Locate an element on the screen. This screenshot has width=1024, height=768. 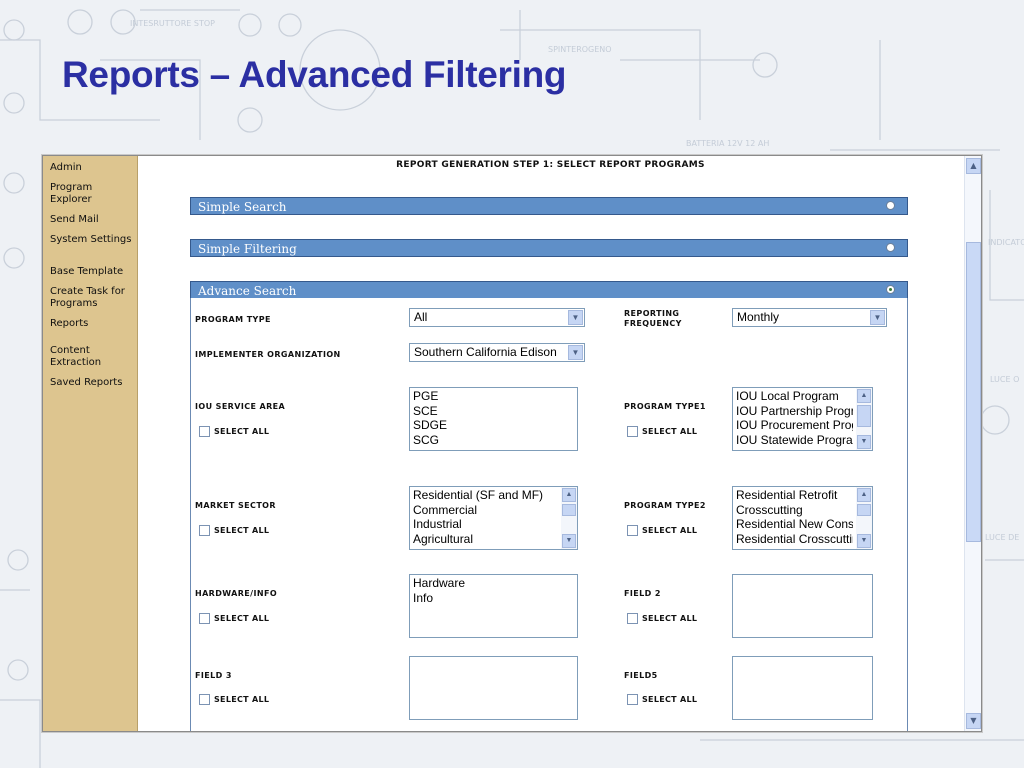
advance-search-radio is located at coordinates (890, 289).